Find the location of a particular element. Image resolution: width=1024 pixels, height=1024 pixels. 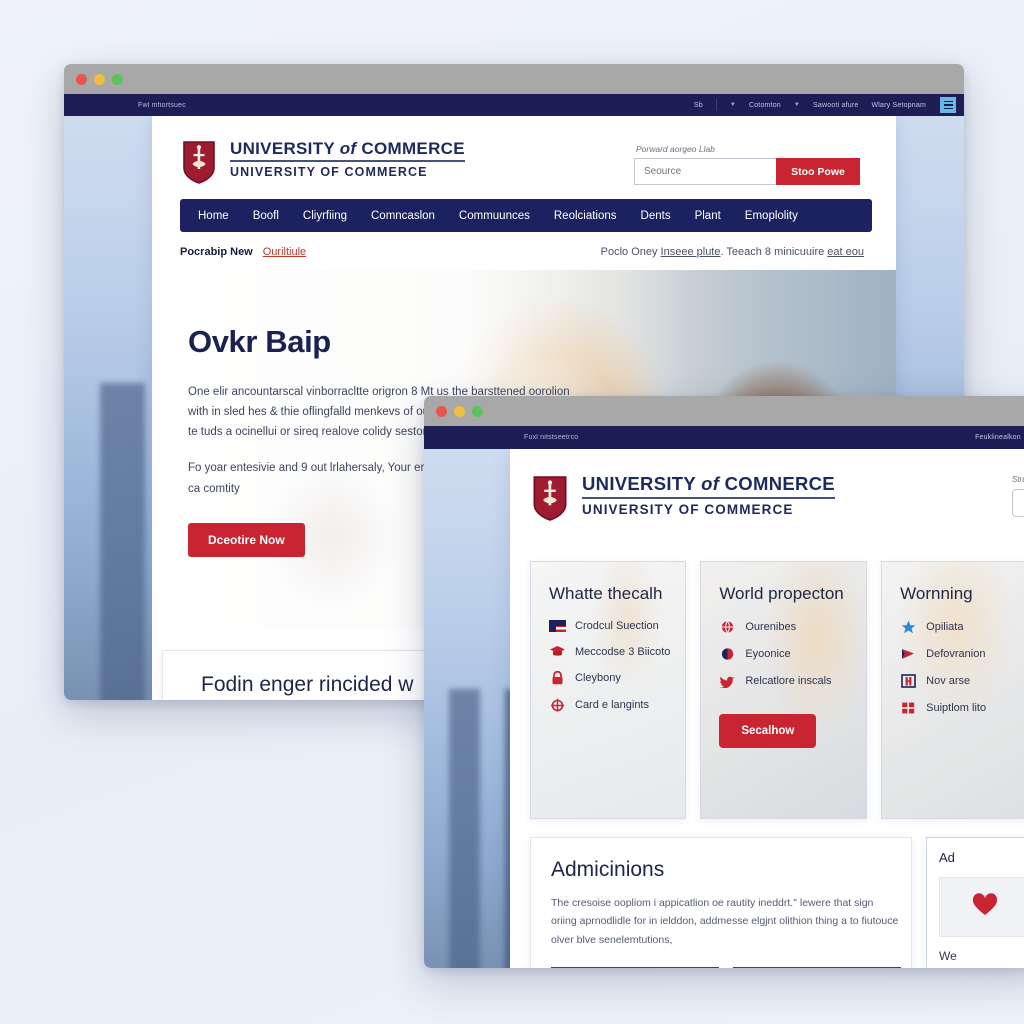

list-item: Ourenibes is located at coordinates (792, 627).